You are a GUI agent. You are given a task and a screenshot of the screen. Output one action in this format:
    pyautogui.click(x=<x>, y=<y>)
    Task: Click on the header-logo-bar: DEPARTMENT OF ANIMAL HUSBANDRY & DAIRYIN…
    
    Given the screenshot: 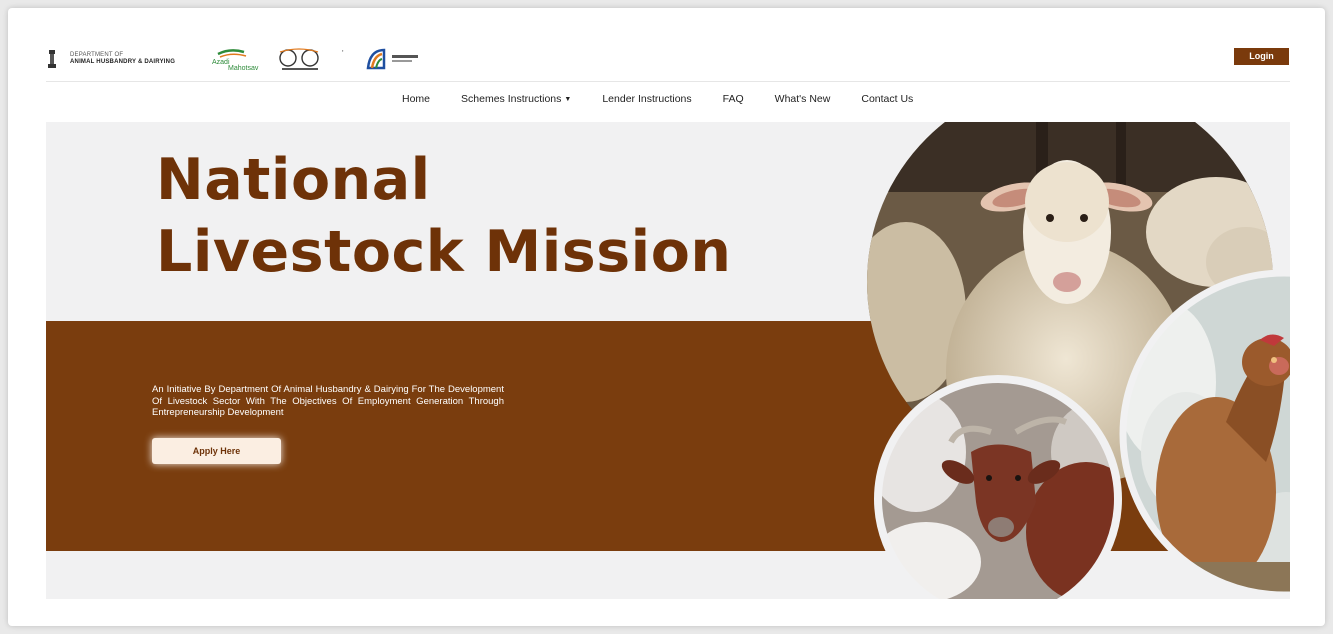 What is the action you would take?
    pyautogui.click(x=668, y=62)
    